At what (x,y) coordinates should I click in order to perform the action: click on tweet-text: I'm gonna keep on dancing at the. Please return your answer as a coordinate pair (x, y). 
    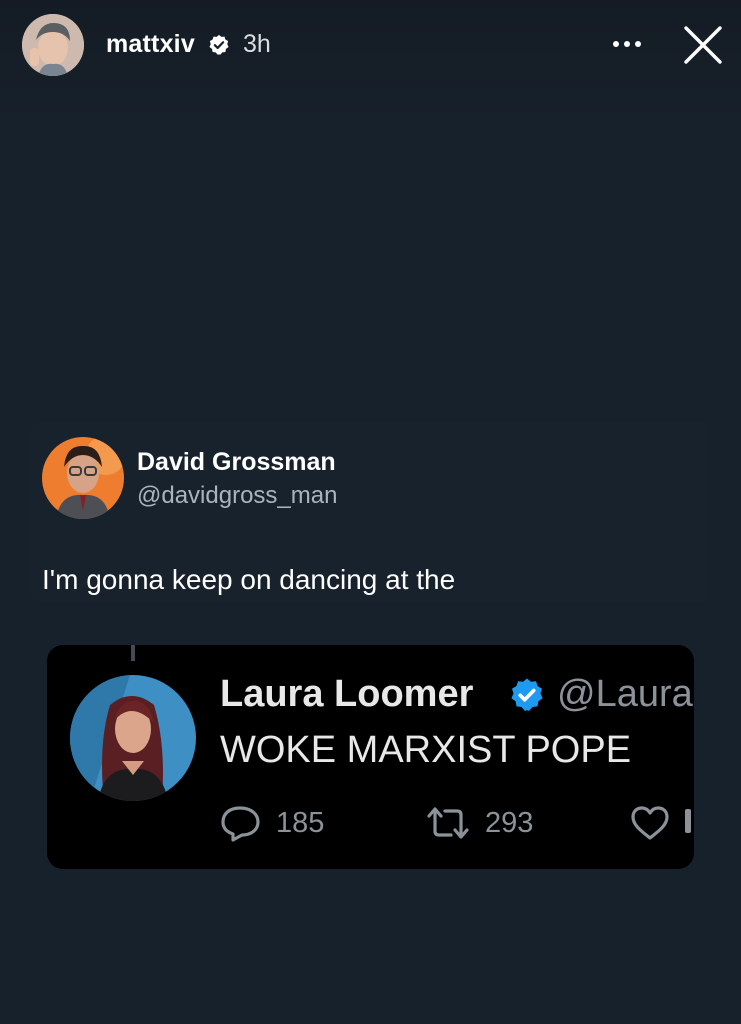
    Looking at the image, I should click on (249, 579).